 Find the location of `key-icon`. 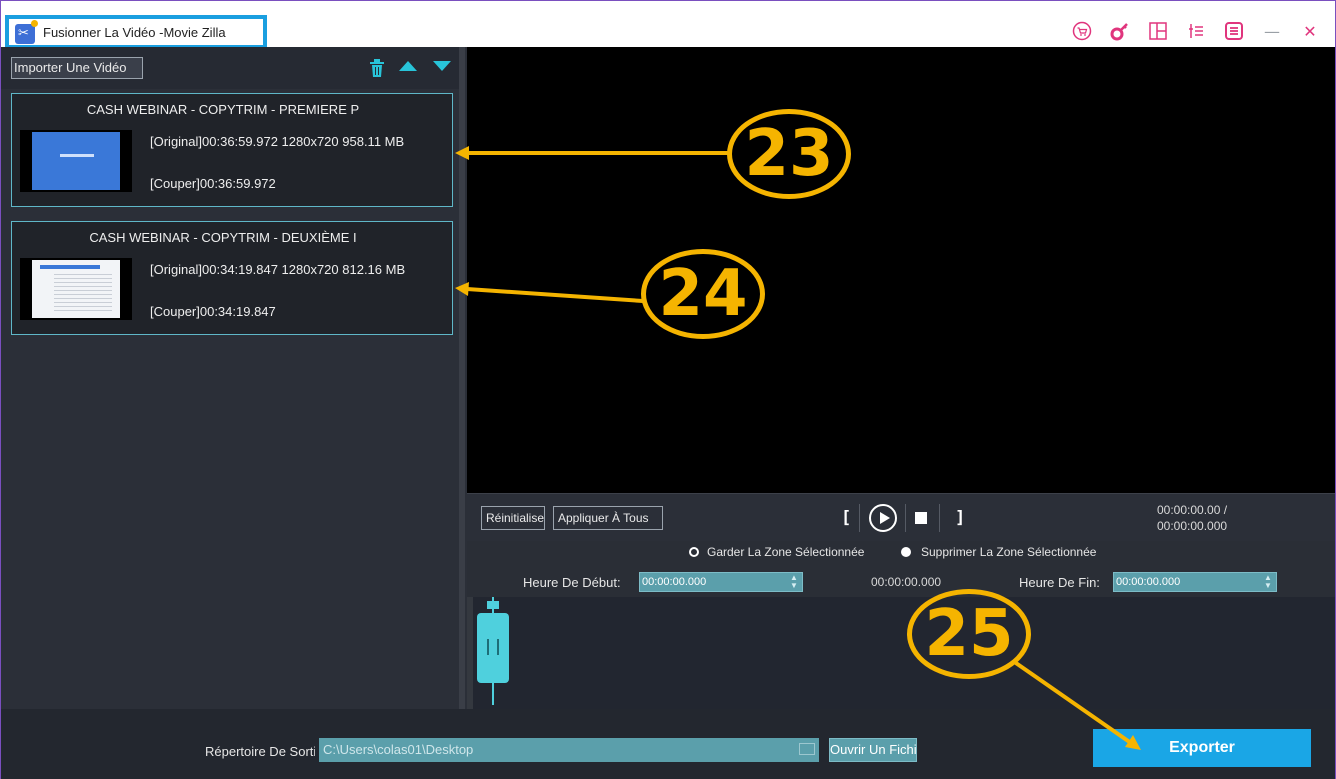

key-icon is located at coordinates (1120, 31).